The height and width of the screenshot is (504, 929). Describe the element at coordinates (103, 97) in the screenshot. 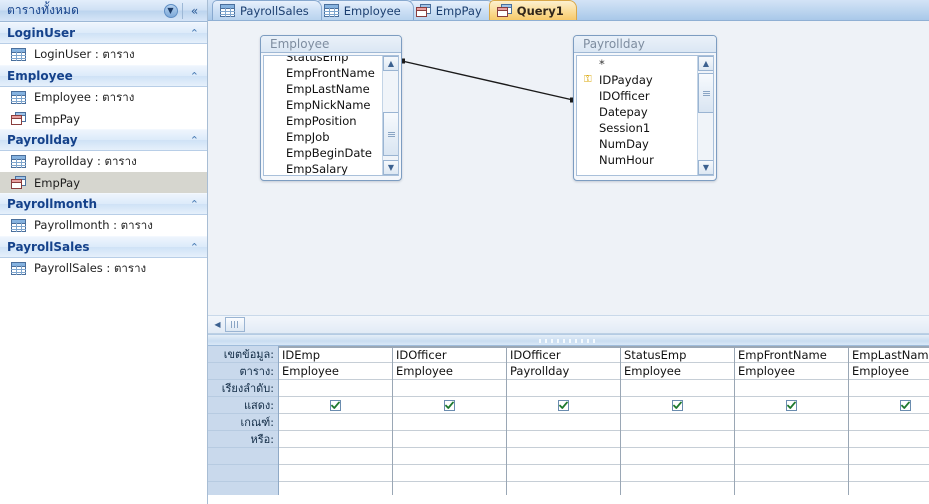

I see `nav-item-employee: Employee : ตาราง` at that location.